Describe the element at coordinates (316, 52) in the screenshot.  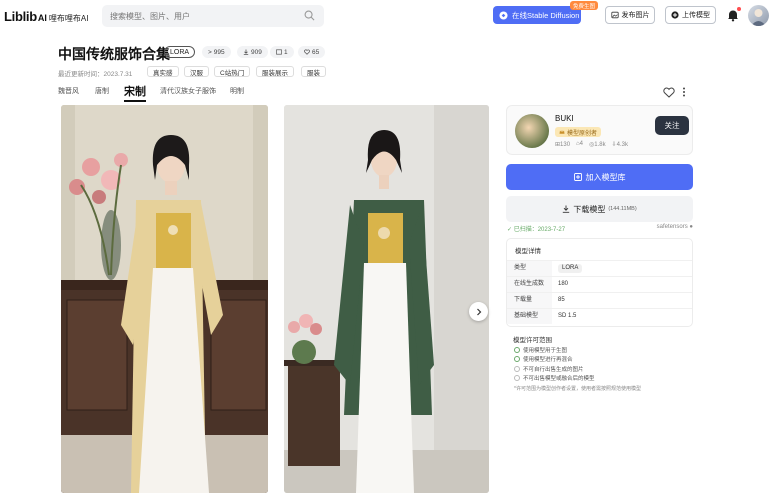
I see `stat-likes-value: 65` at that location.